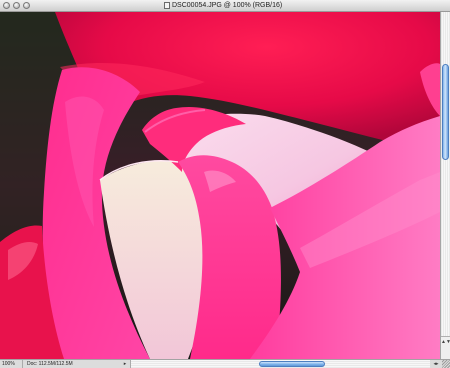  Describe the element at coordinates (292, 364) in the screenshot. I see `horizontal-scroll-thumb` at that location.